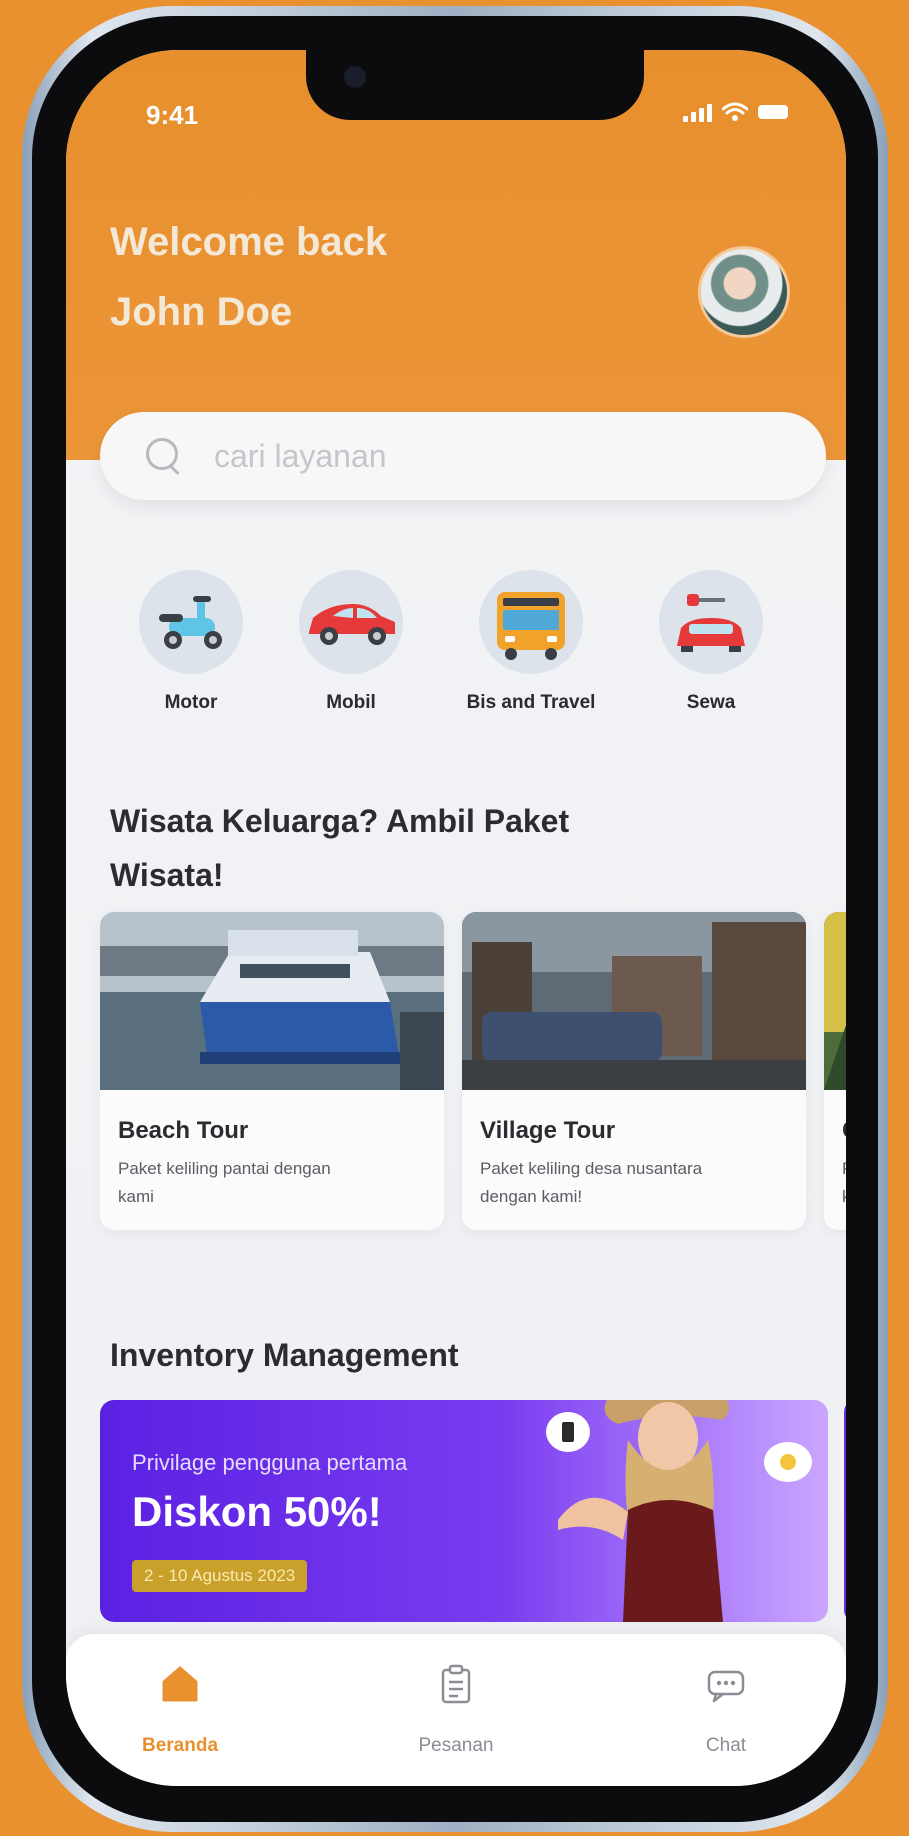  Describe the element at coordinates (180, 1684) in the screenshot. I see `home-icon` at that location.